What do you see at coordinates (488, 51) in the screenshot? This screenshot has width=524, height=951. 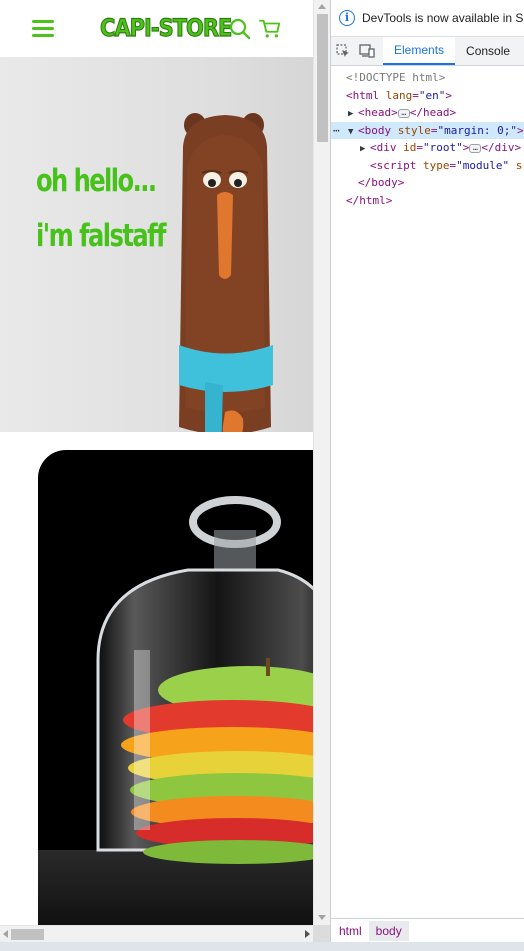 I see `tab-console: Console` at bounding box center [488, 51].